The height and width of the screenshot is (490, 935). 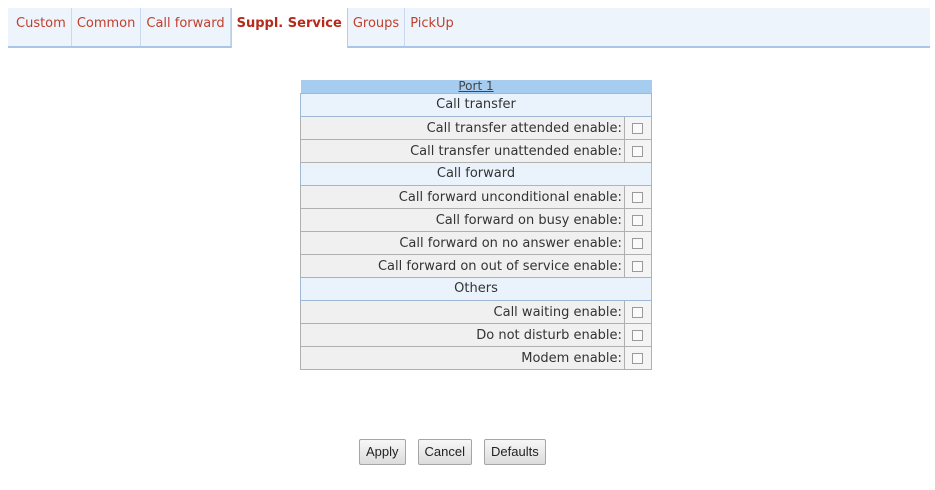 I want to click on call-transfer-unattended-checkbox, so click(x=638, y=151).